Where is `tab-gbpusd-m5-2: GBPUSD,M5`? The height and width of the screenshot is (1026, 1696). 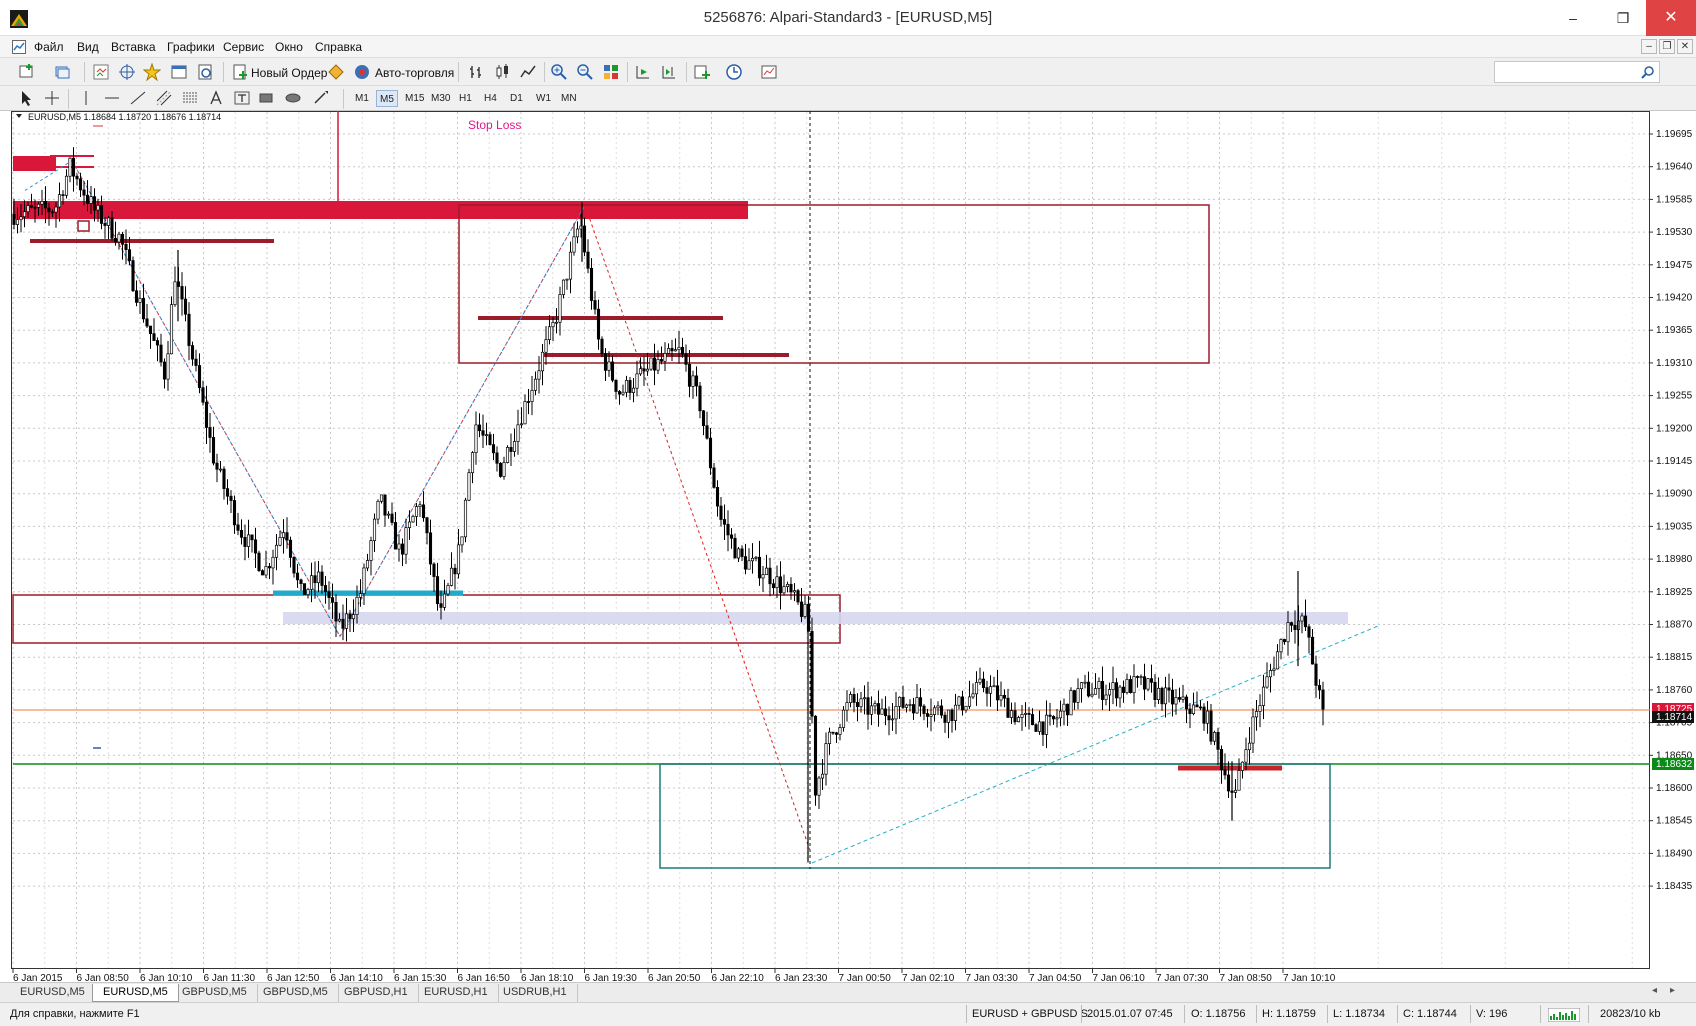
tab-gbpusd-m5-2: GBPUSD,M5 is located at coordinates (296, 993).